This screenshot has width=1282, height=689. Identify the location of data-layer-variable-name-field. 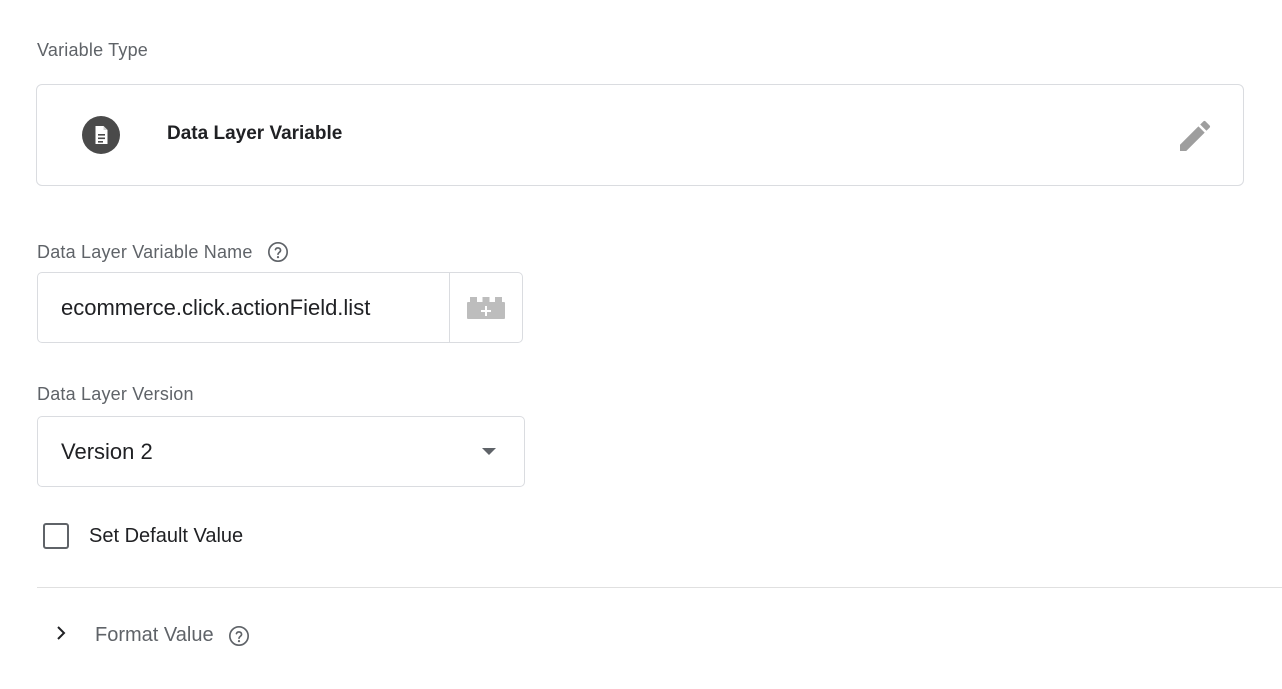
(280, 307).